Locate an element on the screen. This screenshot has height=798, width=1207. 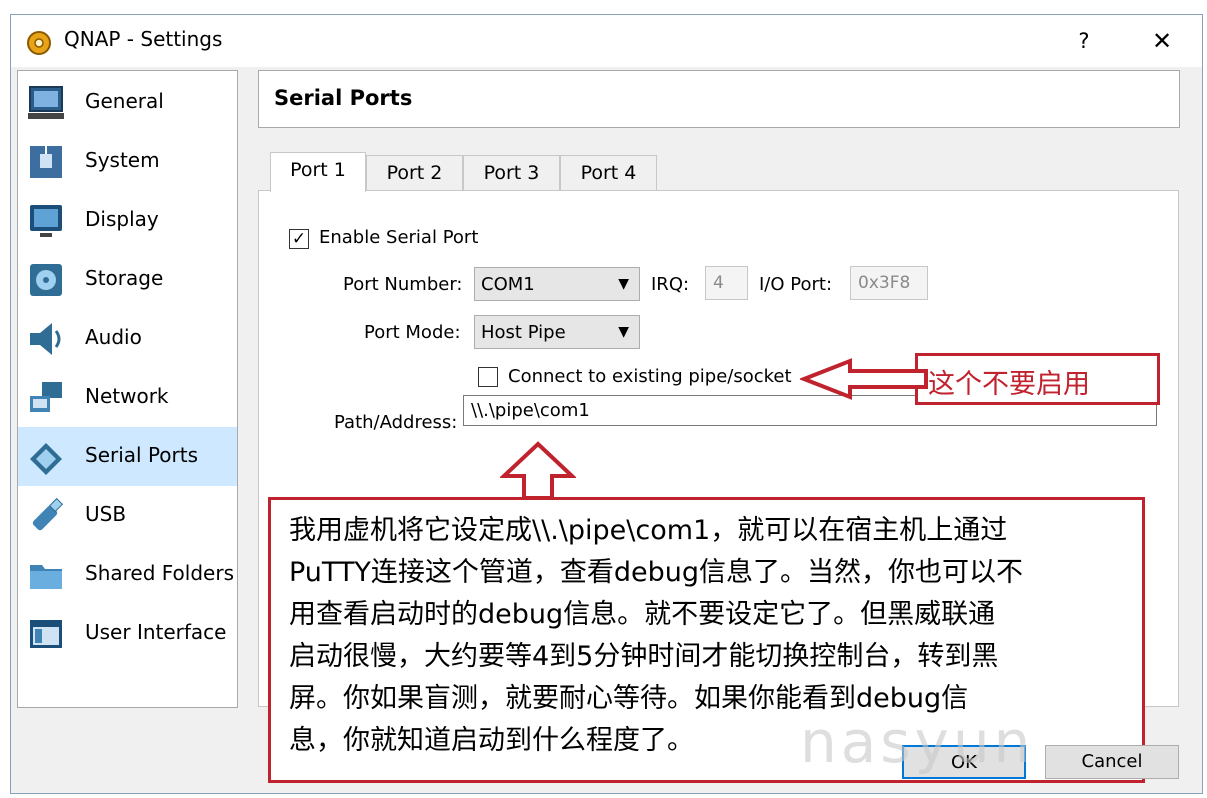
sidebar-item-shared-folders: Shared Folders is located at coordinates (127, 574).